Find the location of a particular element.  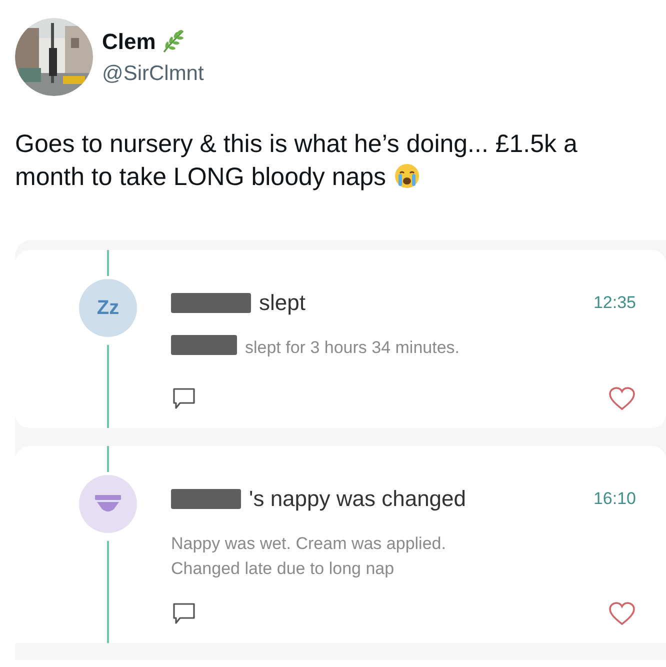

entry-detail: slept for 3 hours 34 minutes. is located at coordinates (352, 348).